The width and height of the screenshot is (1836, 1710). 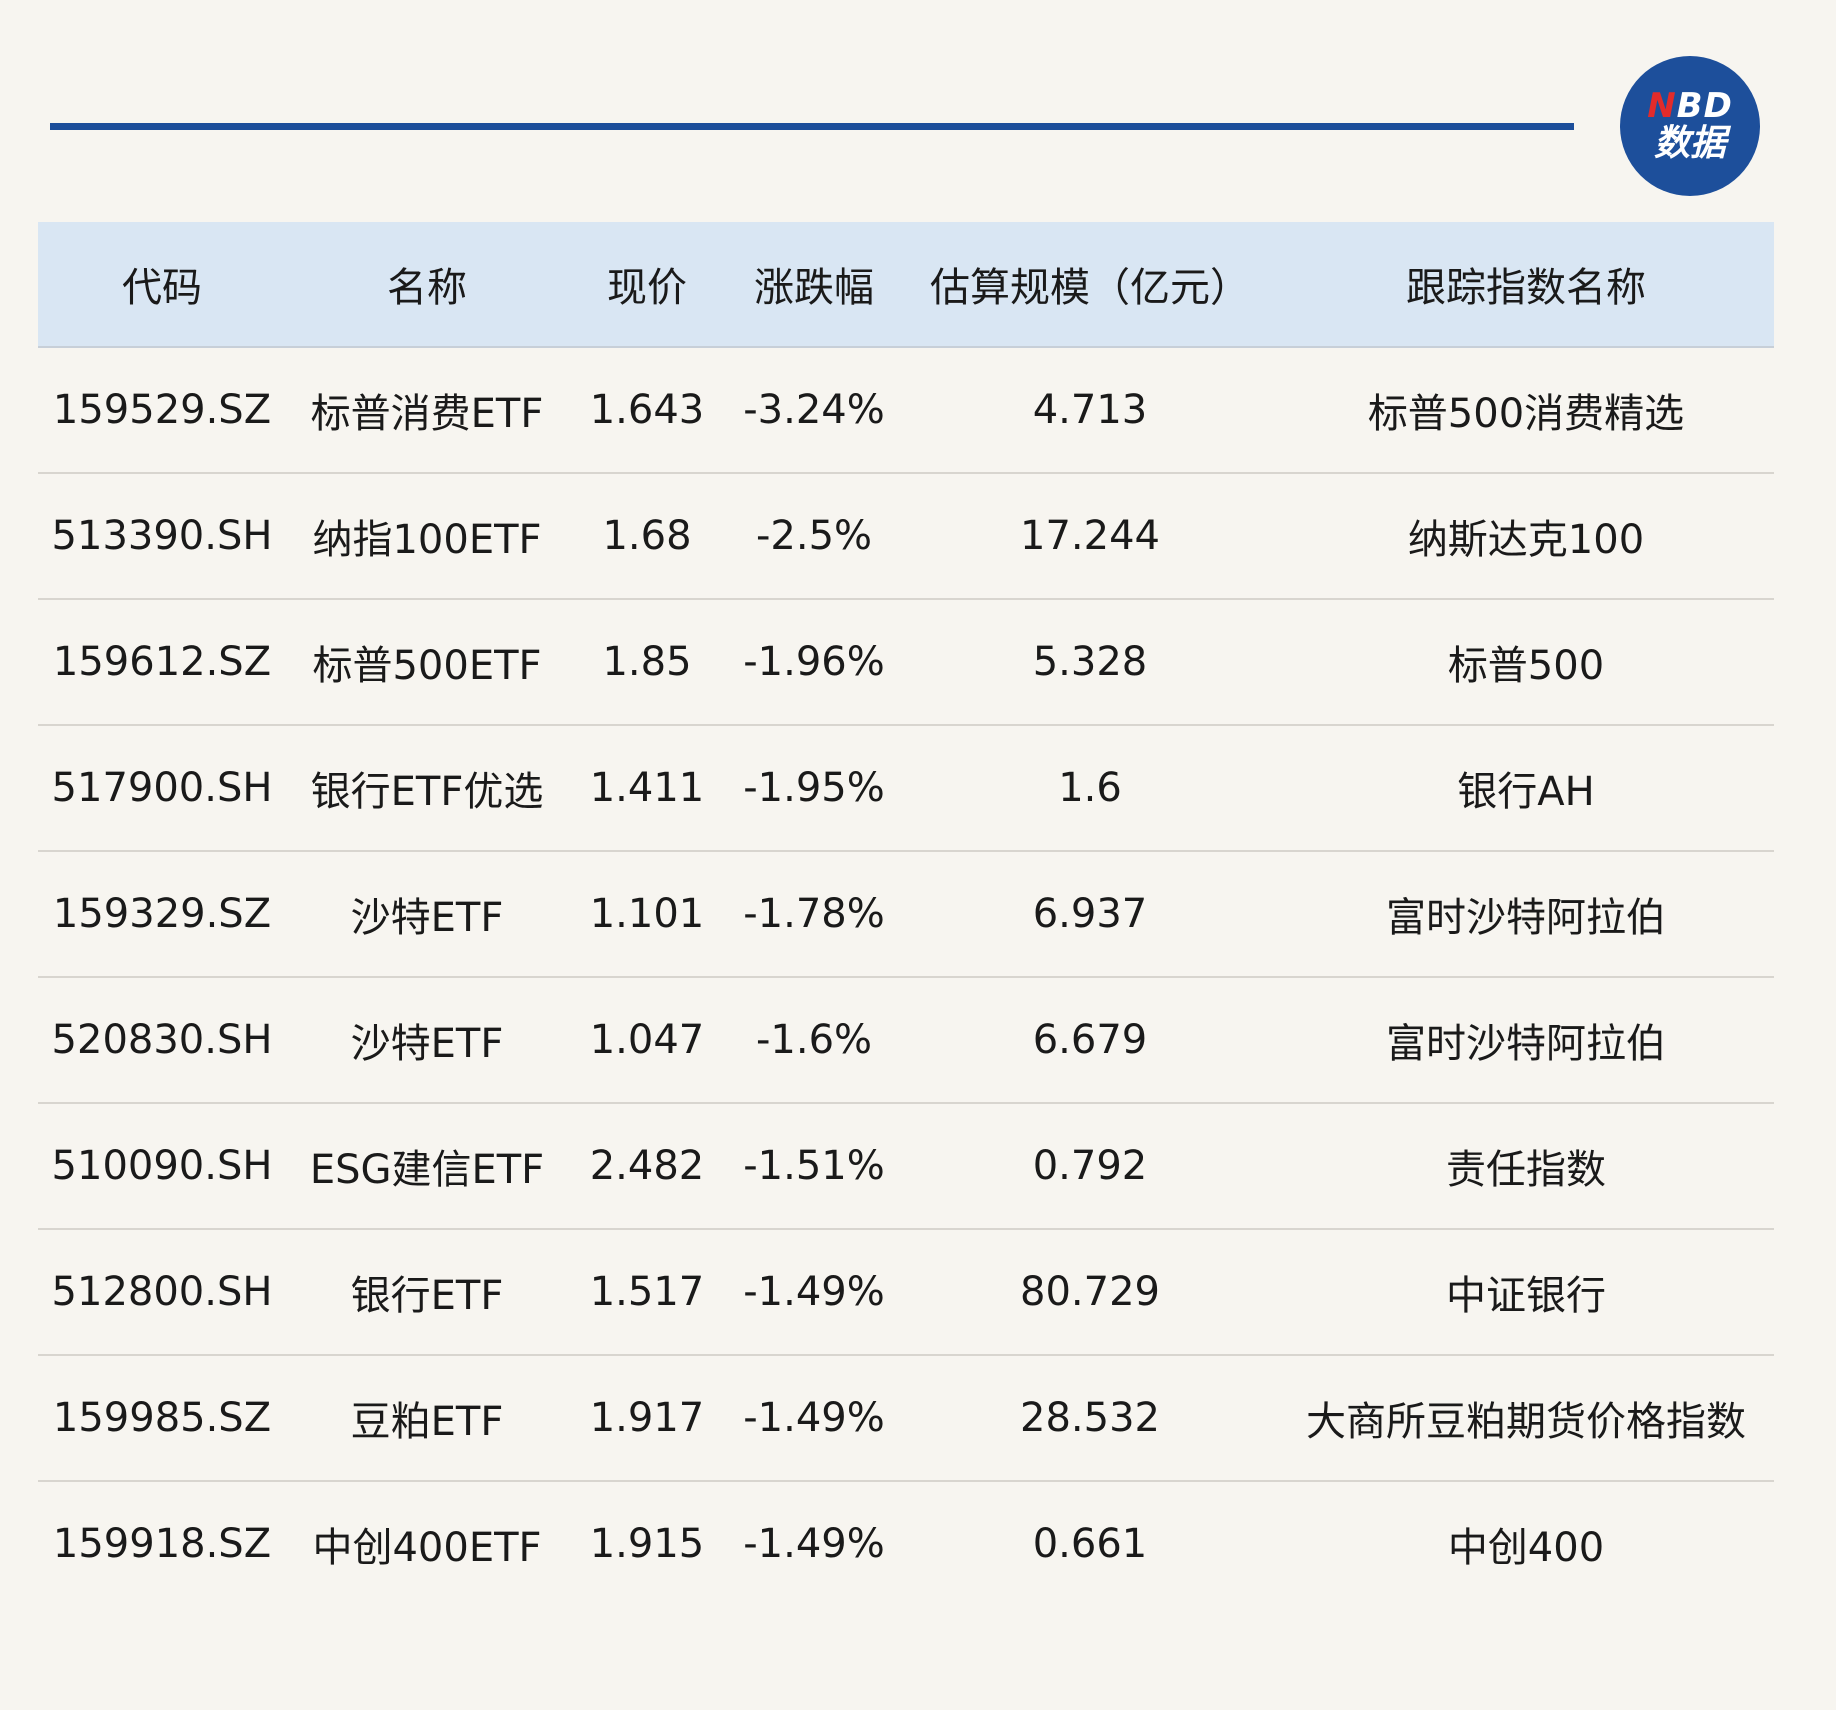 What do you see at coordinates (1090, 1292) in the screenshot?
I see `scale-cell: 80.729` at bounding box center [1090, 1292].